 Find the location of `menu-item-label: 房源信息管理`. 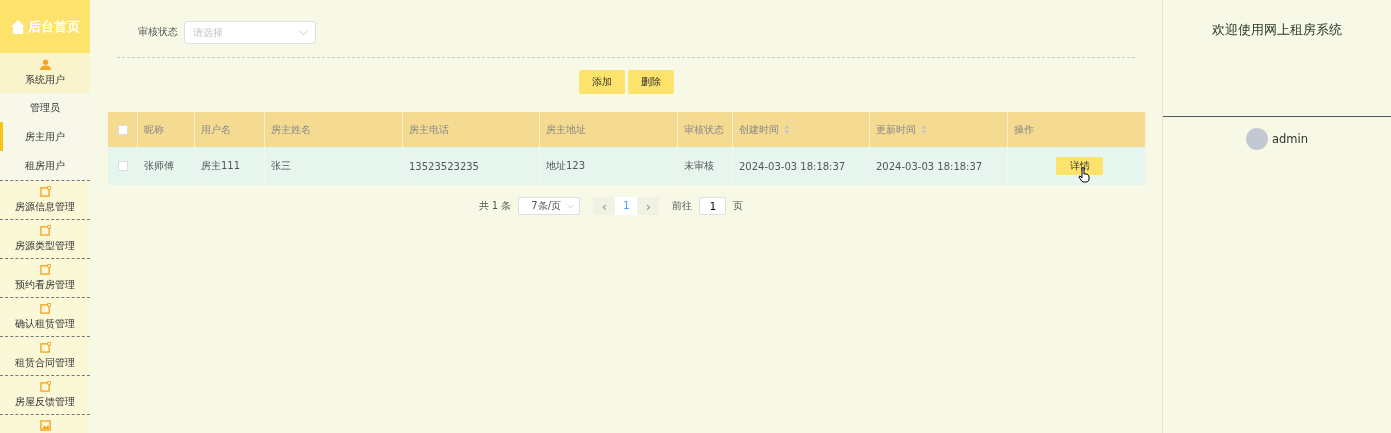

menu-item-label: 房源信息管理 is located at coordinates (45, 207).